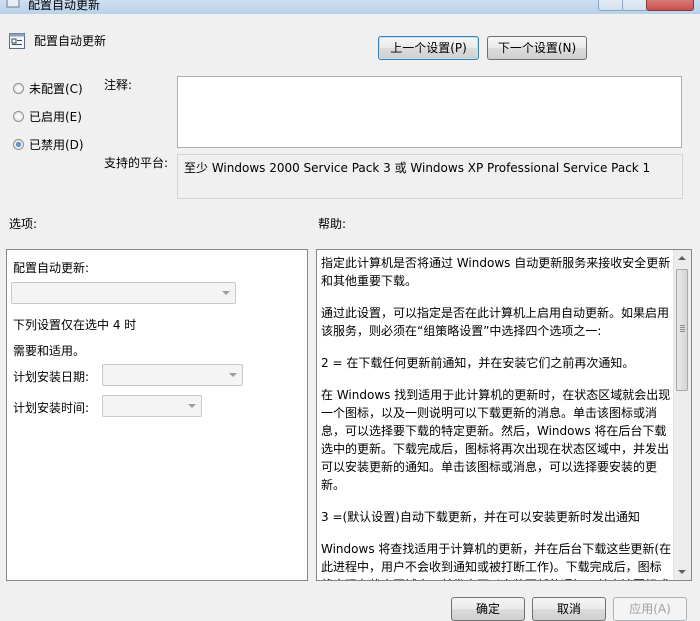  What do you see at coordinates (64, 6) in the screenshot?
I see `window-title: 配置自动更新` at bounding box center [64, 6].